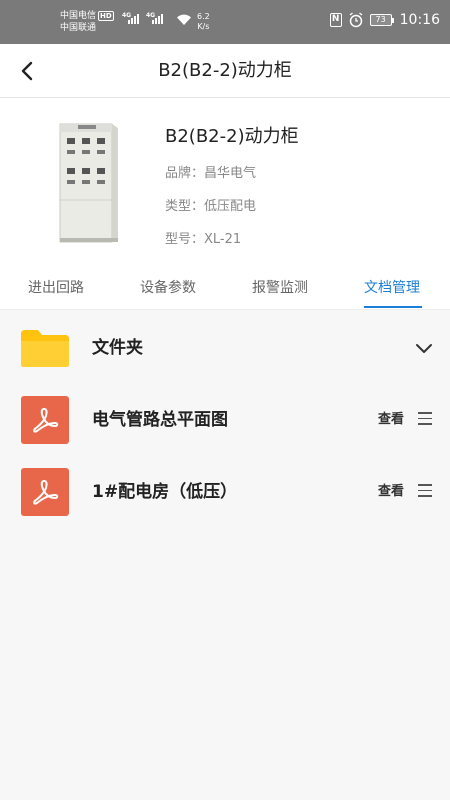  Describe the element at coordinates (117, 348) in the screenshot. I see `folder-label: 文件夹` at that location.